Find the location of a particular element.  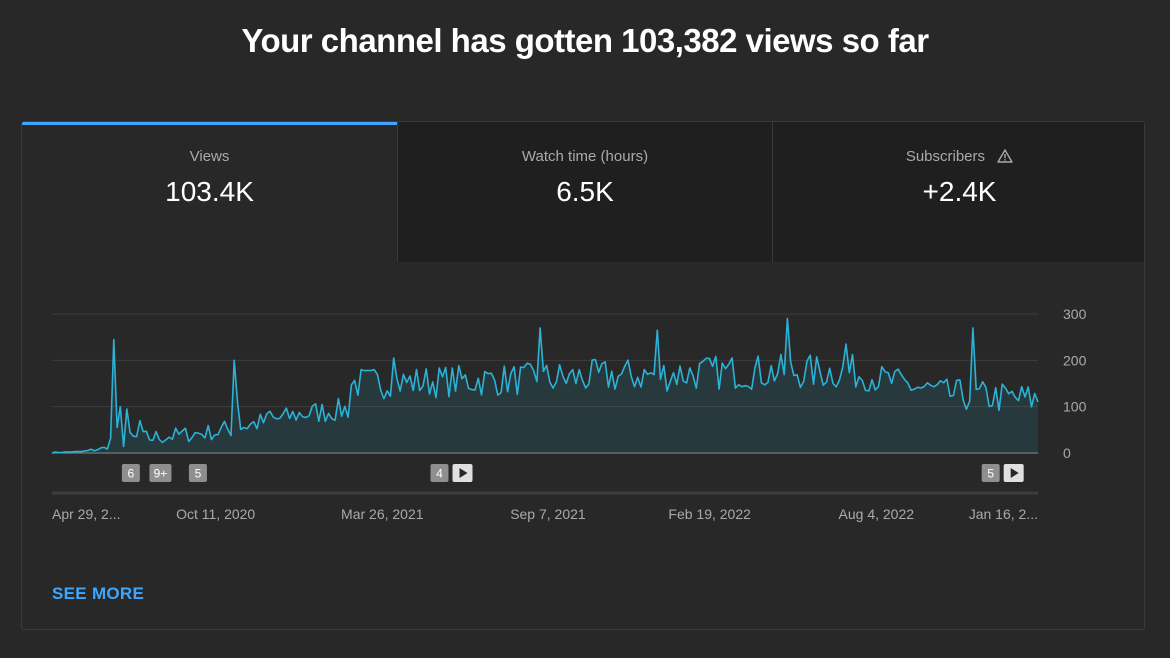

tab-subscribers-value: +2.4K is located at coordinates (959, 191).